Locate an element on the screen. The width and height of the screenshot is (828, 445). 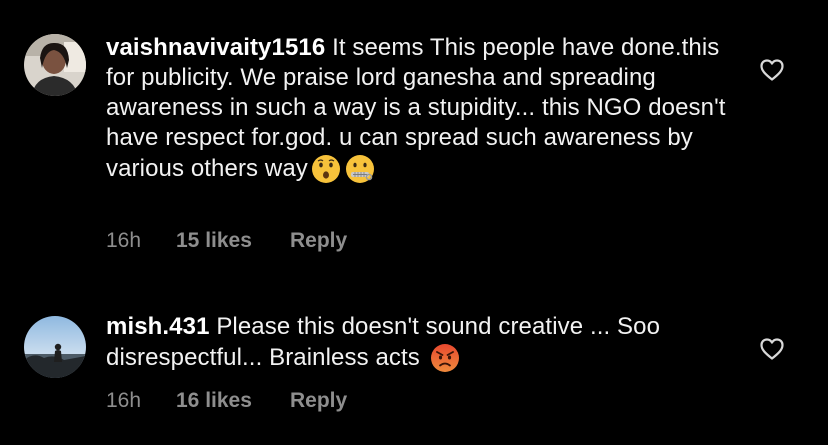
zipper-mouth-face-emoji is located at coordinates (360, 169).